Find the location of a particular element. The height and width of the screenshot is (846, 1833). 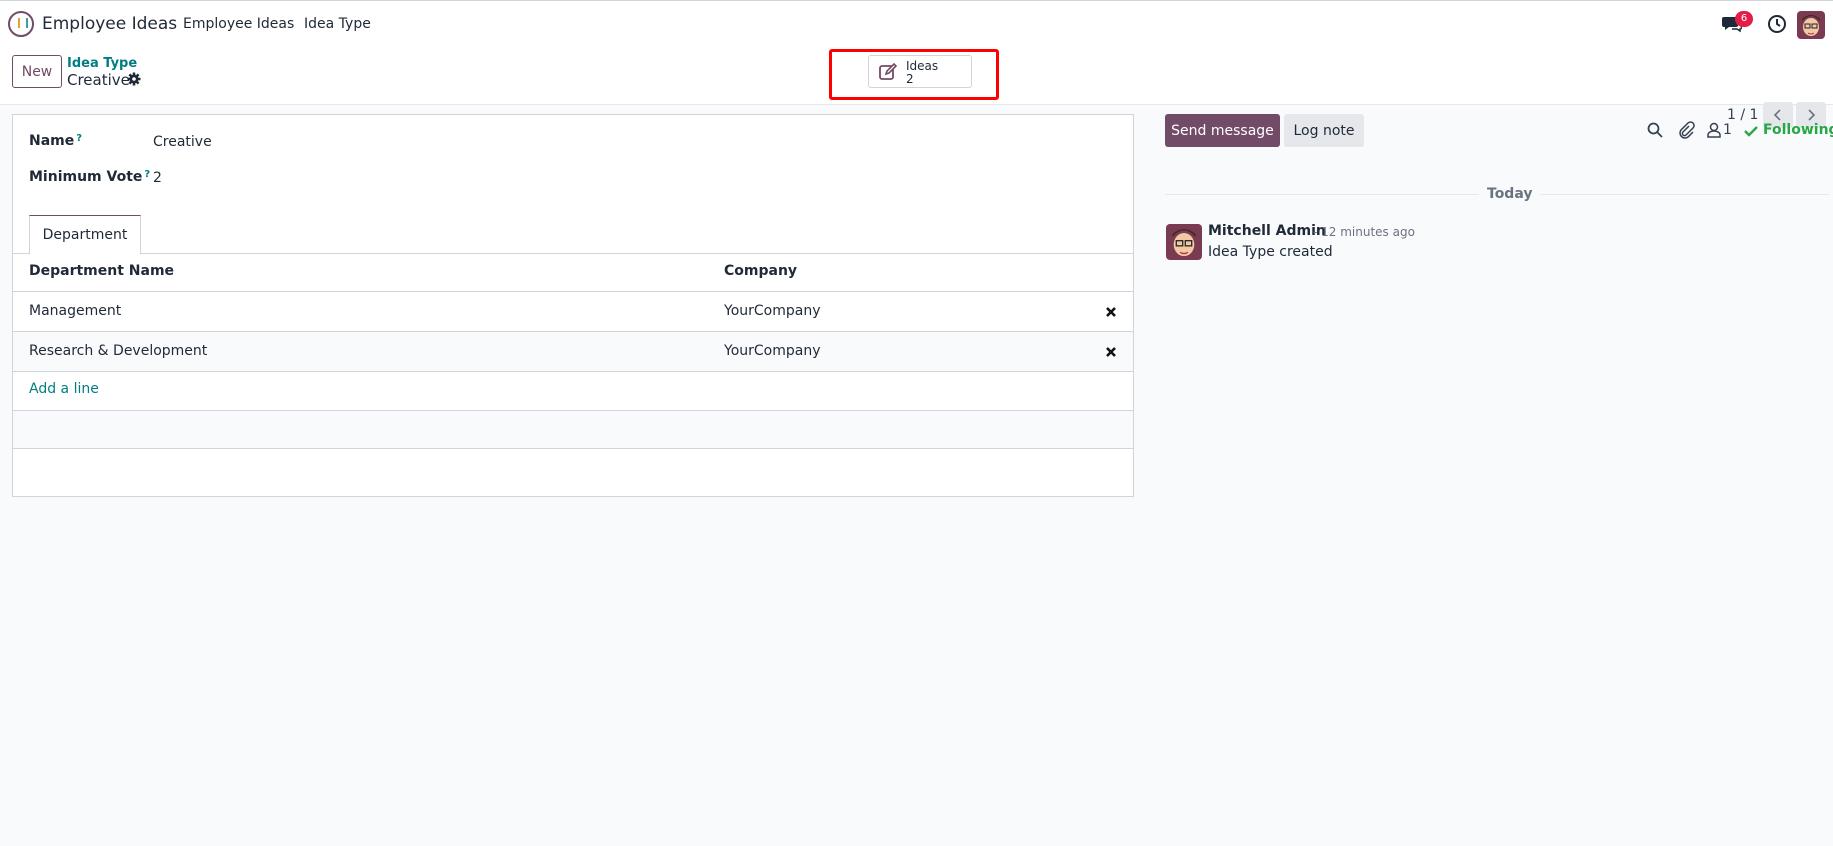

message-author-avatar is located at coordinates (1184, 242).